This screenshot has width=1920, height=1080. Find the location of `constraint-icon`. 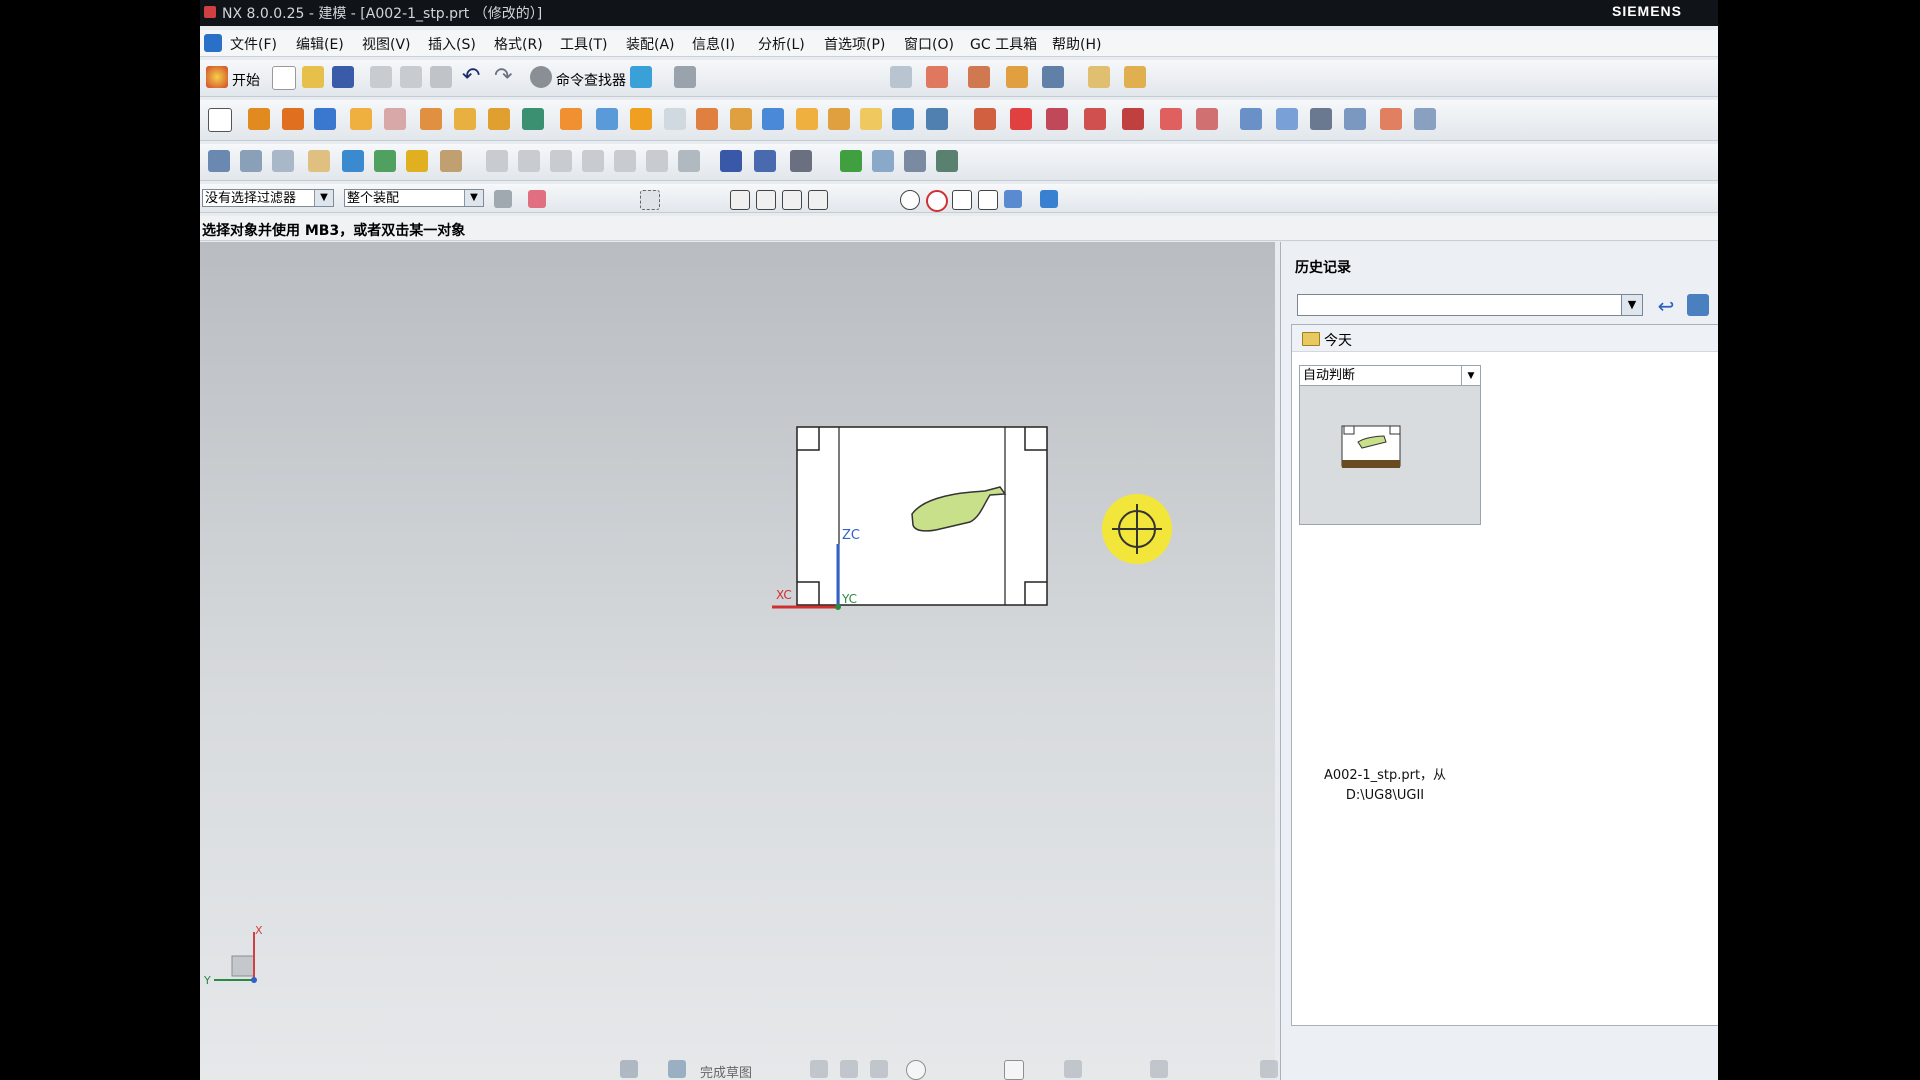

constraint-icon is located at coordinates (1269, 1069).